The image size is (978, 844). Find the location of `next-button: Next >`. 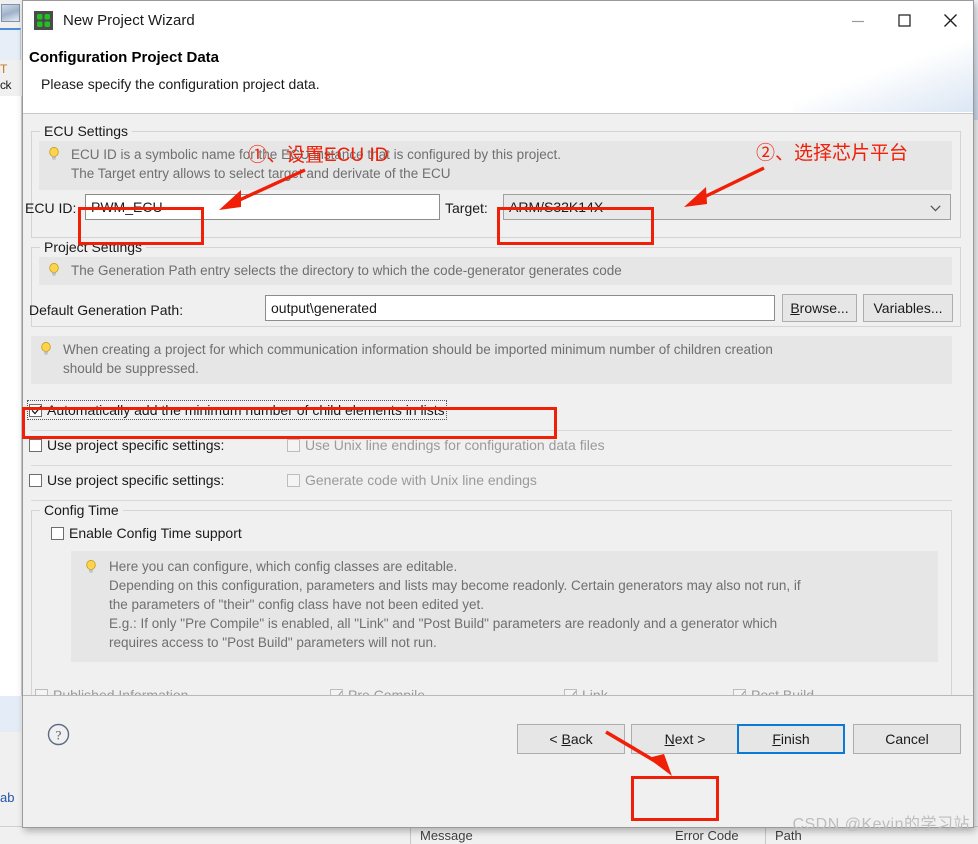

next-button: Next > is located at coordinates (685, 739).